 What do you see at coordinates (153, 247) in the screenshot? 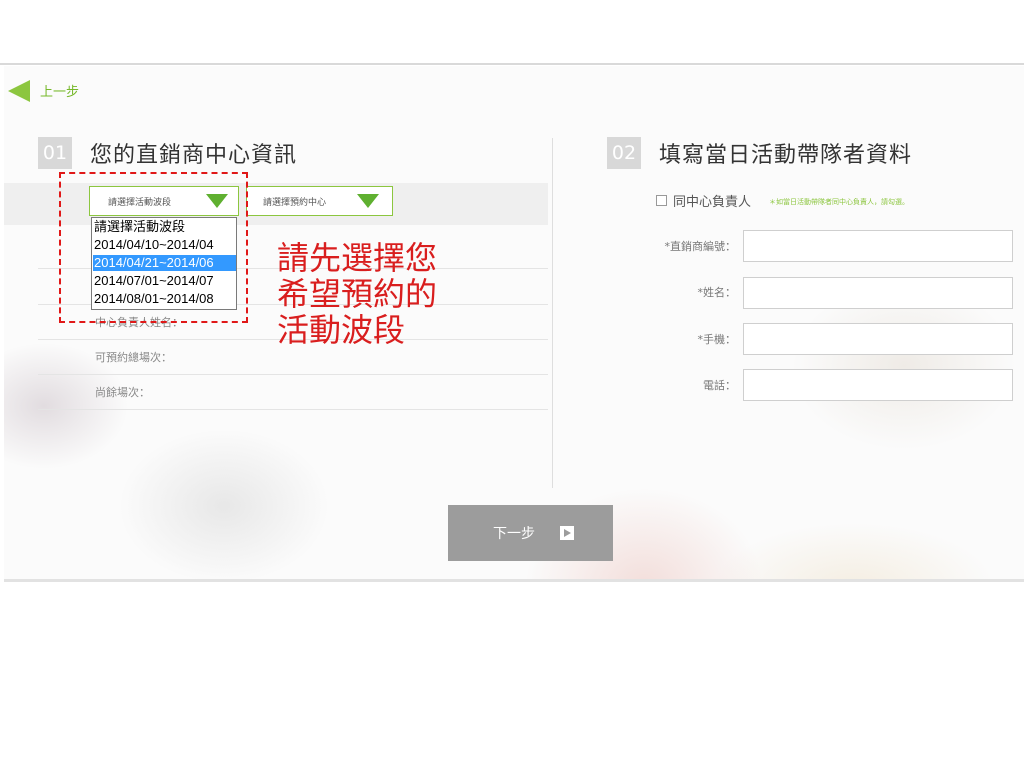
I see `annotation-dashed-box` at bounding box center [153, 247].